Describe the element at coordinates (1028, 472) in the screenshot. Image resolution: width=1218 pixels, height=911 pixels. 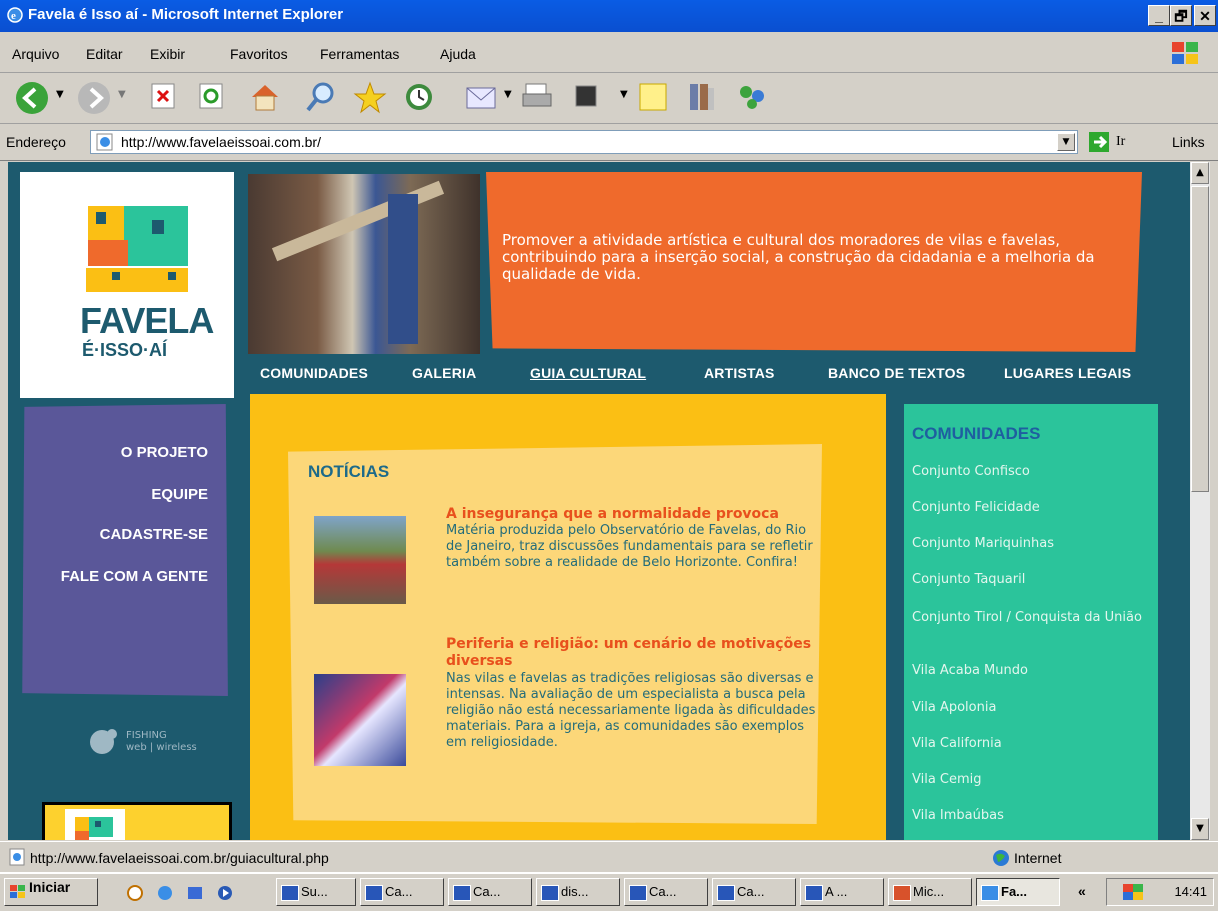
I see `community-link: Conjunto Confisco` at that location.